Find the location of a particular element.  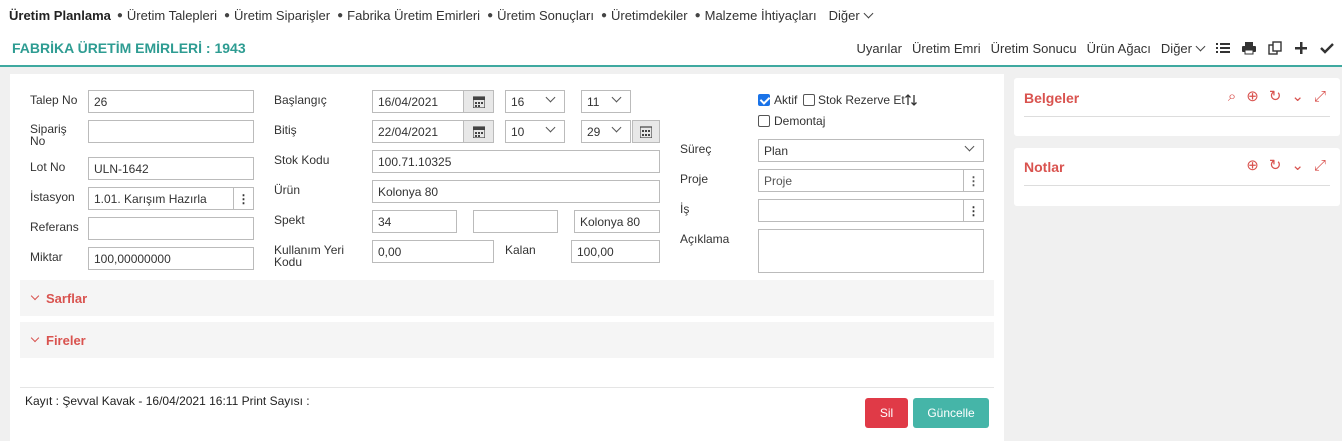

bitis-hour-select: 10 is located at coordinates (535, 131).